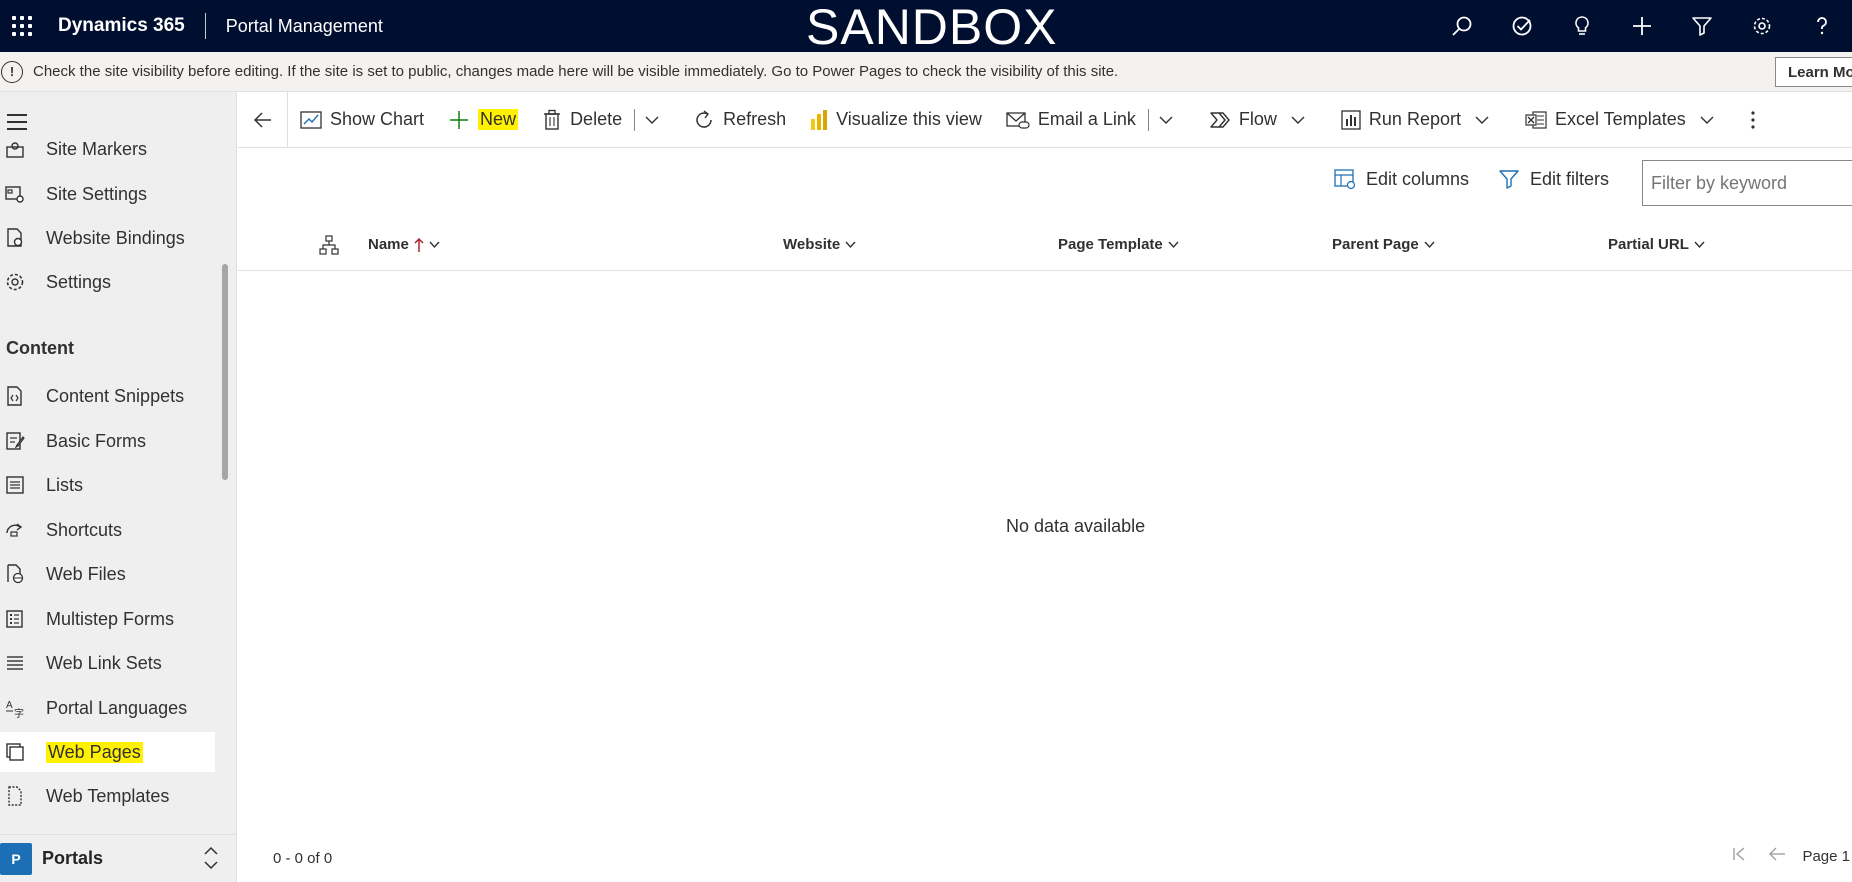 This screenshot has width=1852, height=882. I want to click on email-more-dropdown, so click(1173, 120).